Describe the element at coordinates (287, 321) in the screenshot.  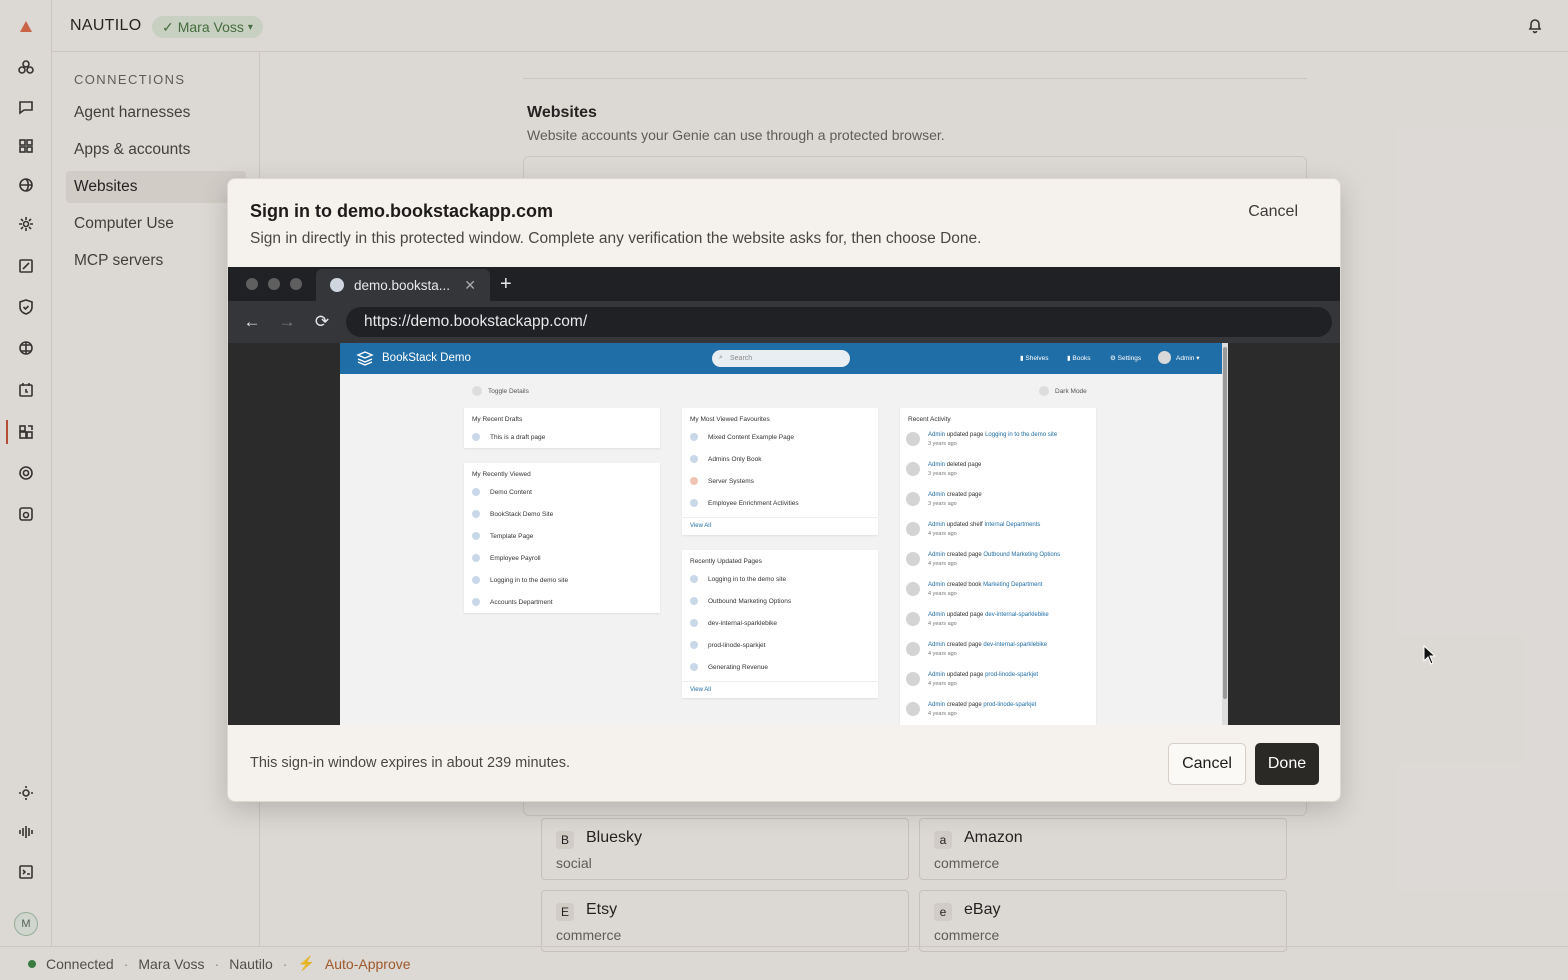
I see `forward-arrow-icon: →` at that location.